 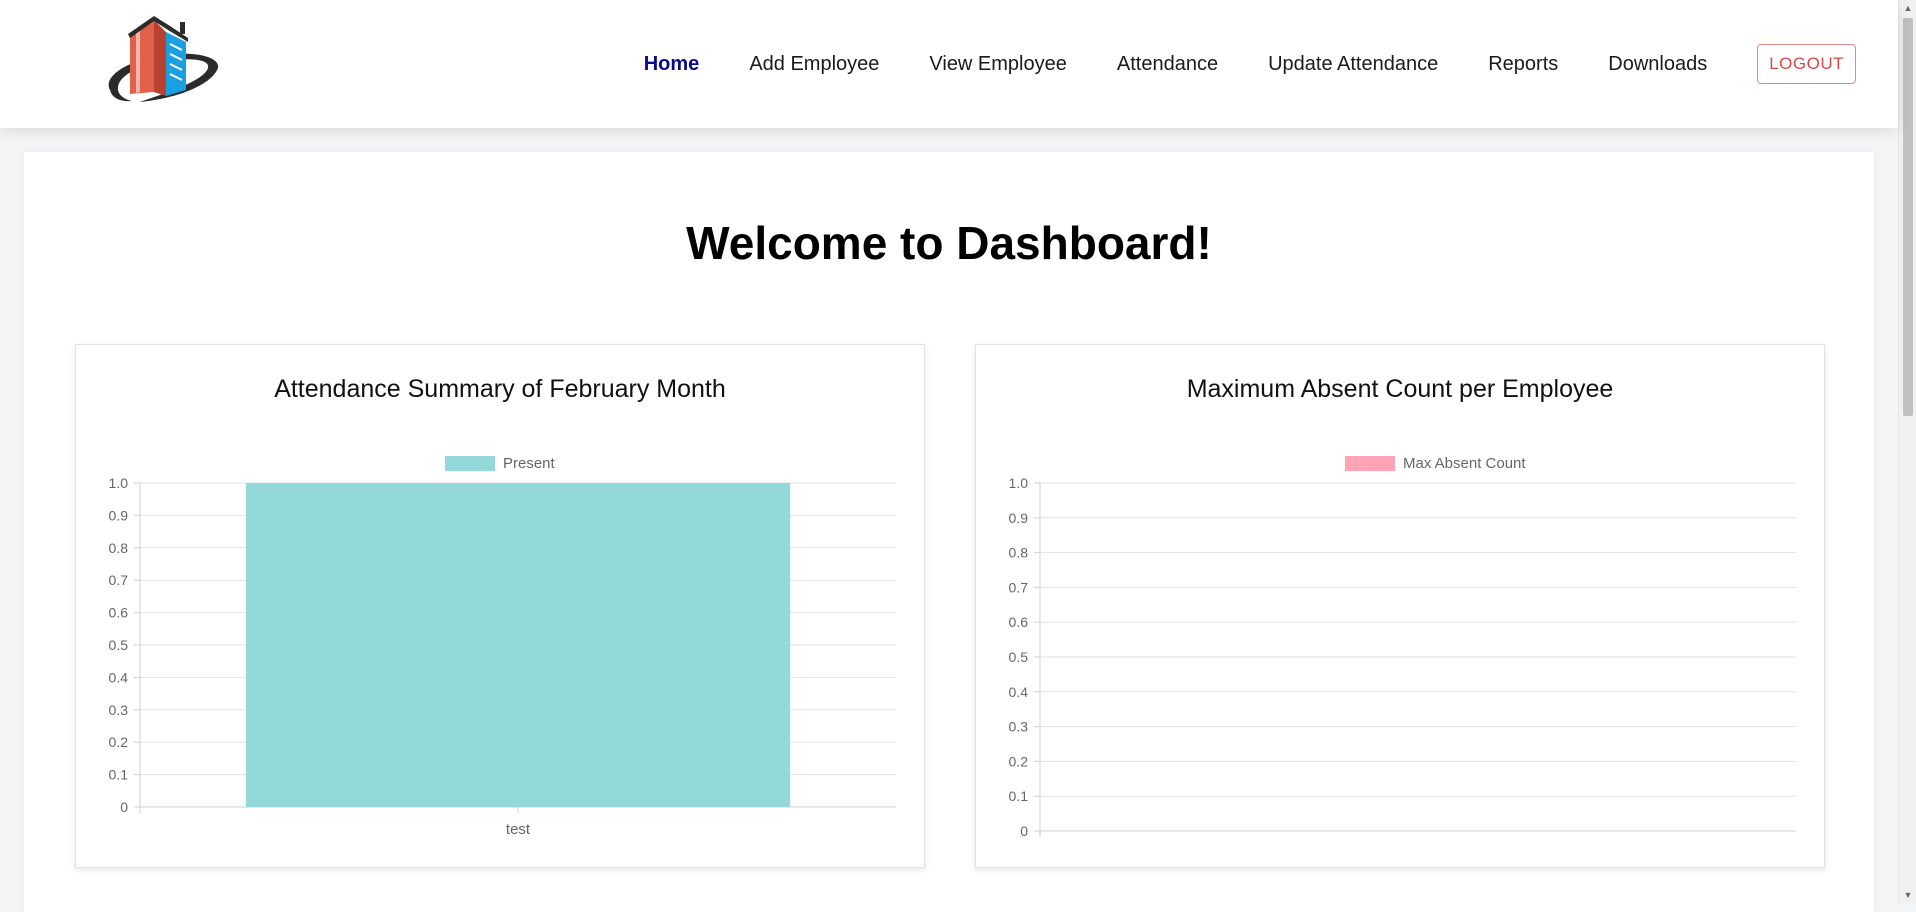 What do you see at coordinates (1907, 8) in the screenshot?
I see `scroll-up-arrow-icon: ▲` at bounding box center [1907, 8].